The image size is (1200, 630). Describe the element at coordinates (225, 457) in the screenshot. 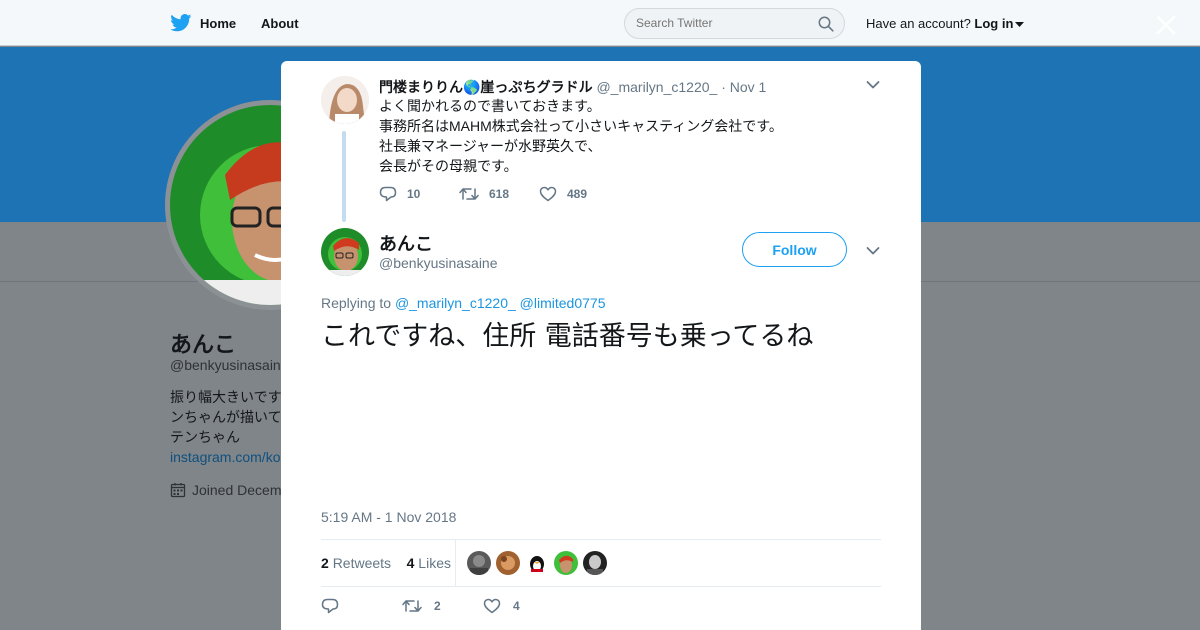

I see `profile-link: instagram.com/ko` at that location.